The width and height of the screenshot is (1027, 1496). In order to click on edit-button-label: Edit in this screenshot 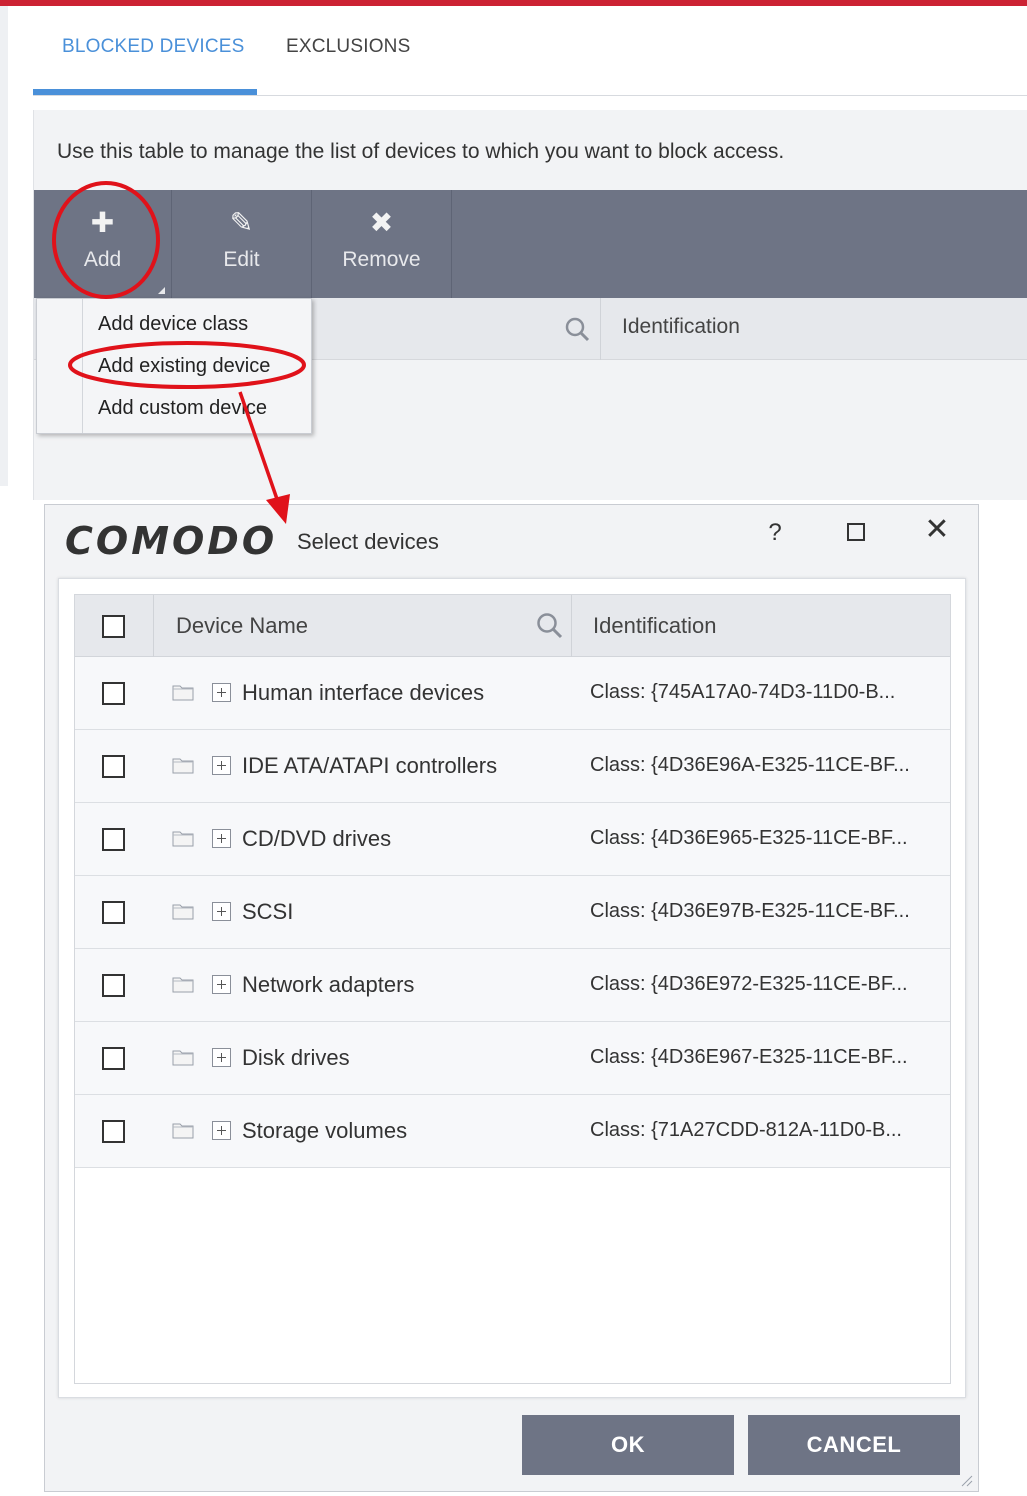, I will do `click(241, 259)`.